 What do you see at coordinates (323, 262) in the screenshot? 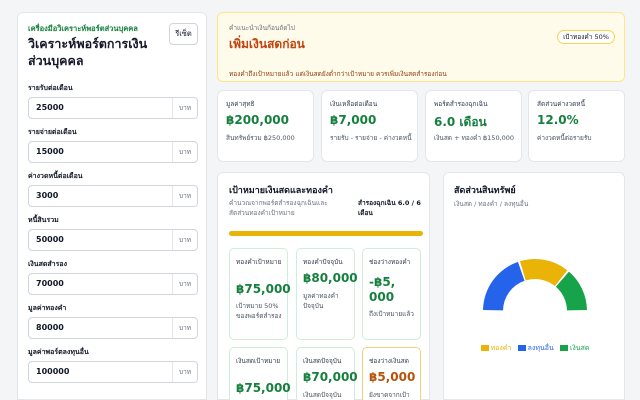
I see `tile-label: ทองคำปัจจุบัน` at bounding box center [323, 262].